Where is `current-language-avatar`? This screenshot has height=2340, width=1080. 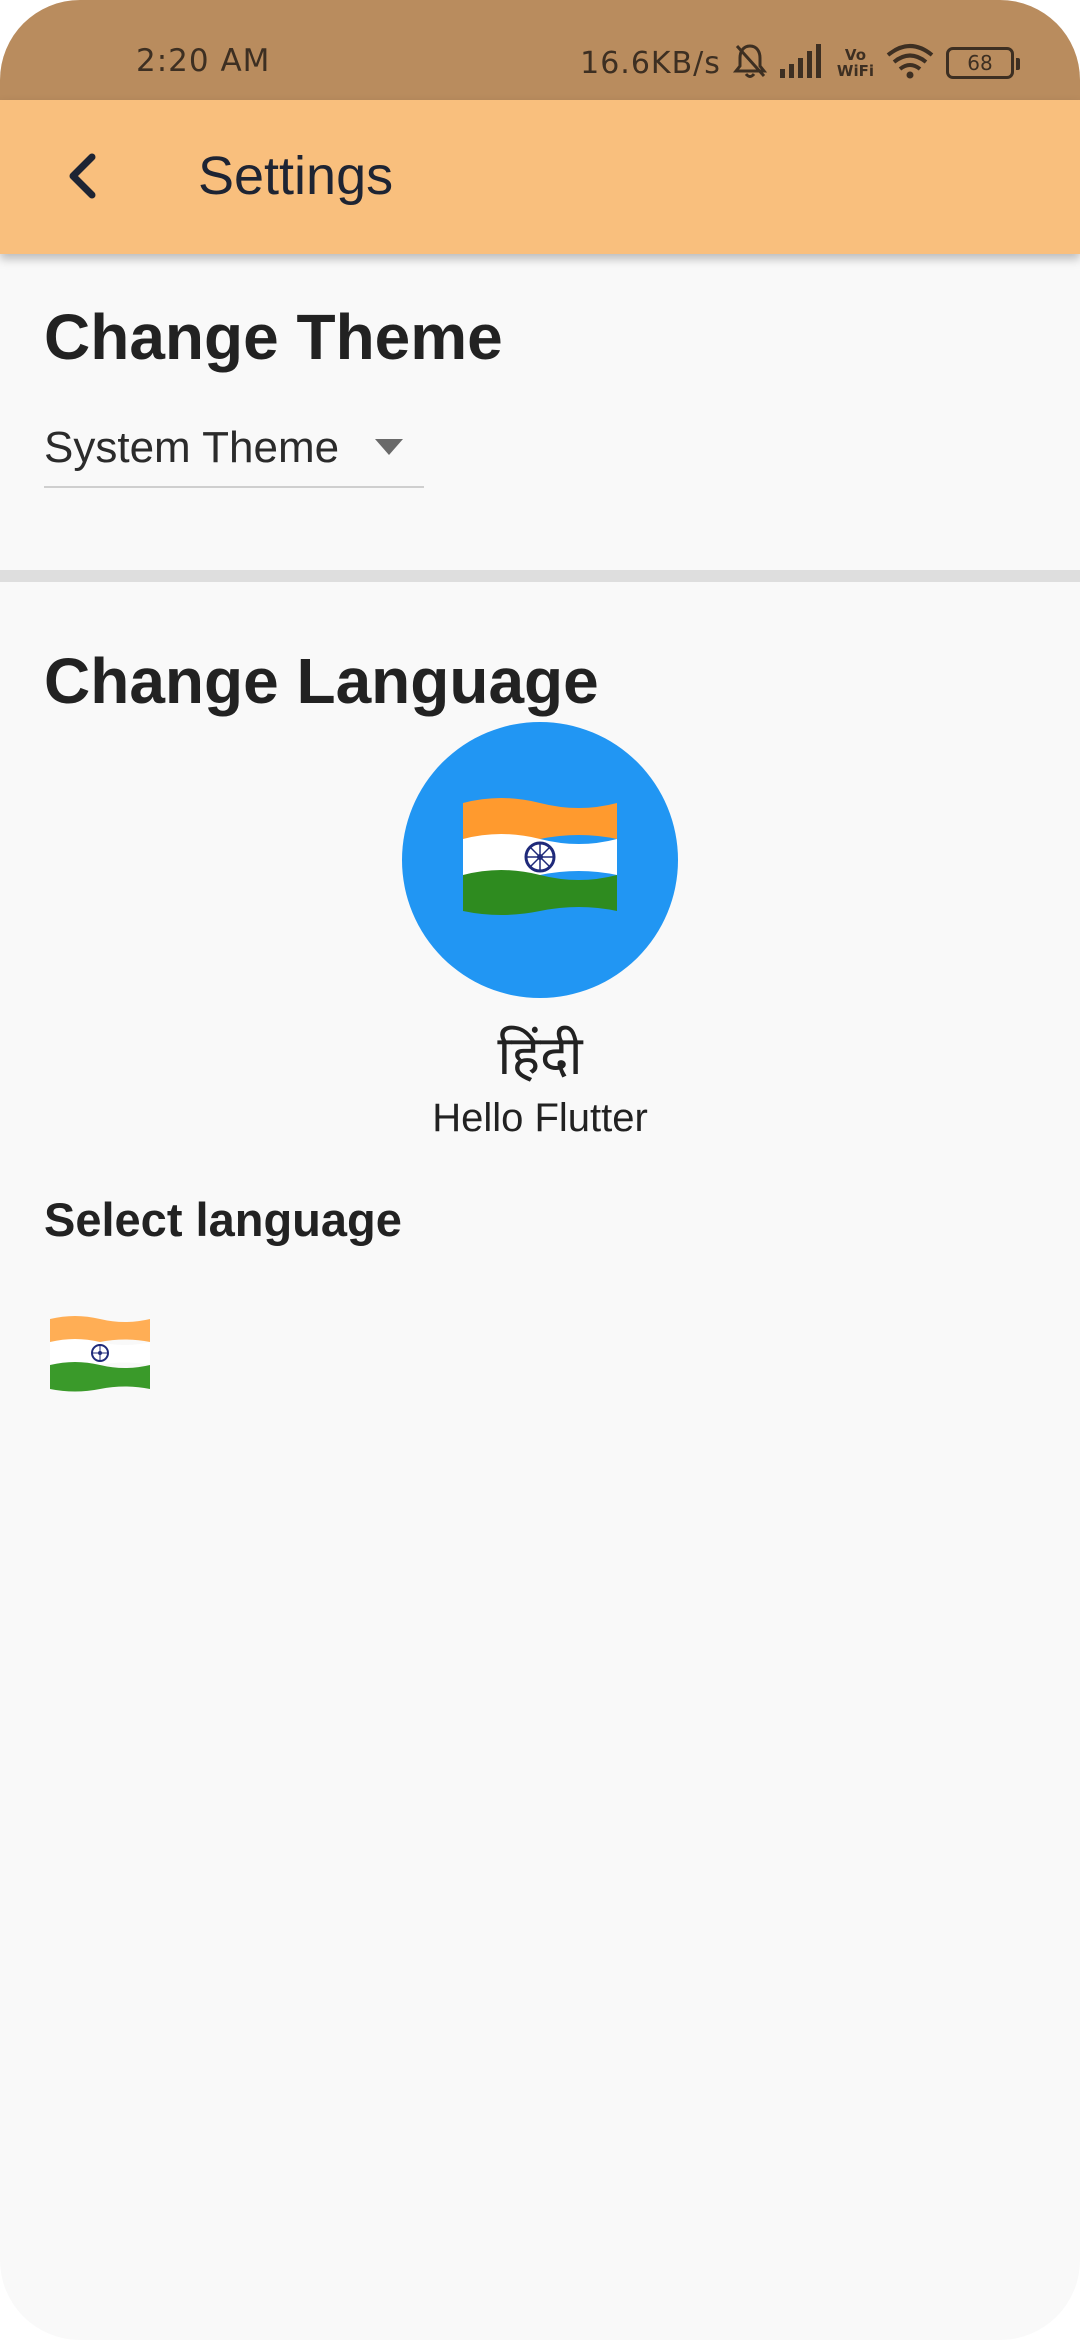
current-language-avatar is located at coordinates (540, 860).